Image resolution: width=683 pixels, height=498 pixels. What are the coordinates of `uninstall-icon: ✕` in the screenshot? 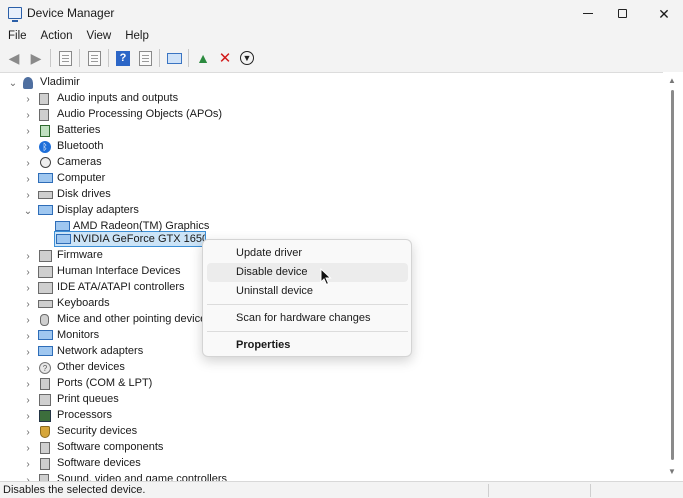 It's located at (225, 58).